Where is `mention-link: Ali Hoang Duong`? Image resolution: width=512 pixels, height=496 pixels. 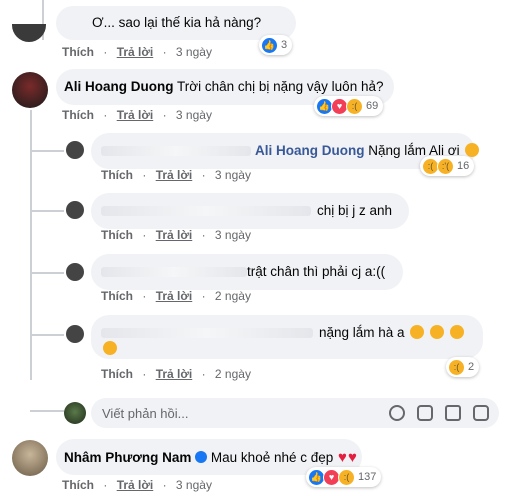 mention-link: Ali Hoang Duong is located at coordinates (309, 150).